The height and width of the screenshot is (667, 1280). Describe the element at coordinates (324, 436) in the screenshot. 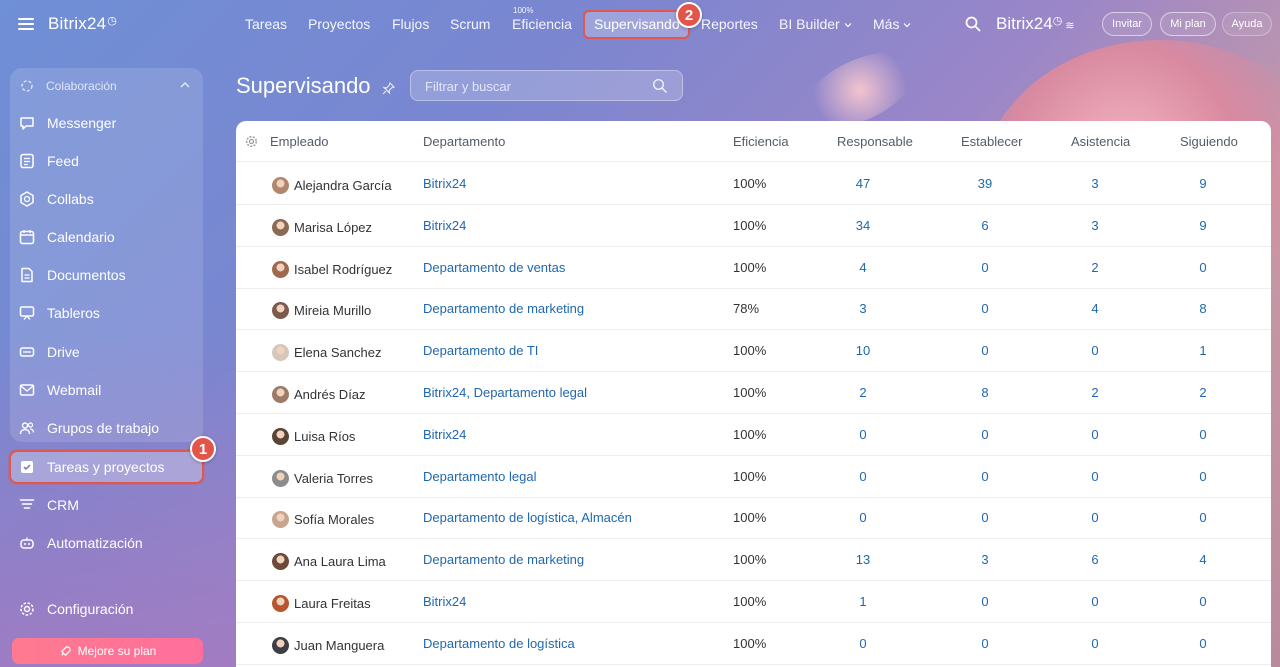

I see `employee-name: Luisa Ríos` at that location.